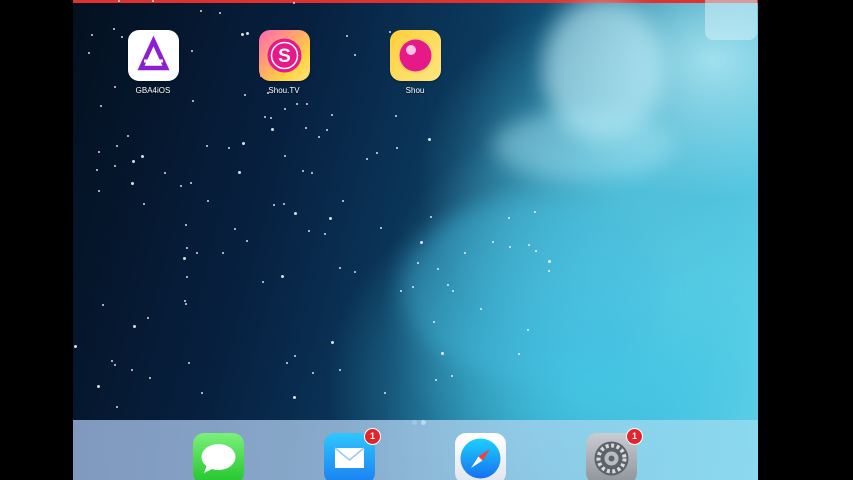  What do you see at coordinates (583, 145) in the screenshot?
I see `wallpaper-cloud` at bounding box center [583, 145].